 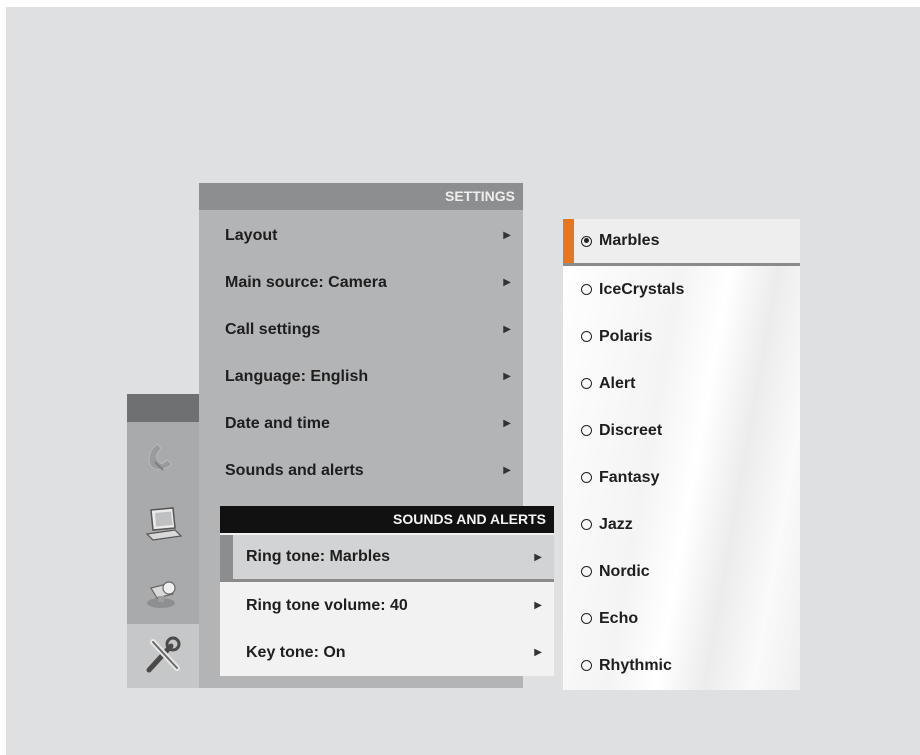 What do you see at coordinates (681, 383) in the screenshot?
I see `ringtone-option-alert: Alert` at bounding box center [681, 383].